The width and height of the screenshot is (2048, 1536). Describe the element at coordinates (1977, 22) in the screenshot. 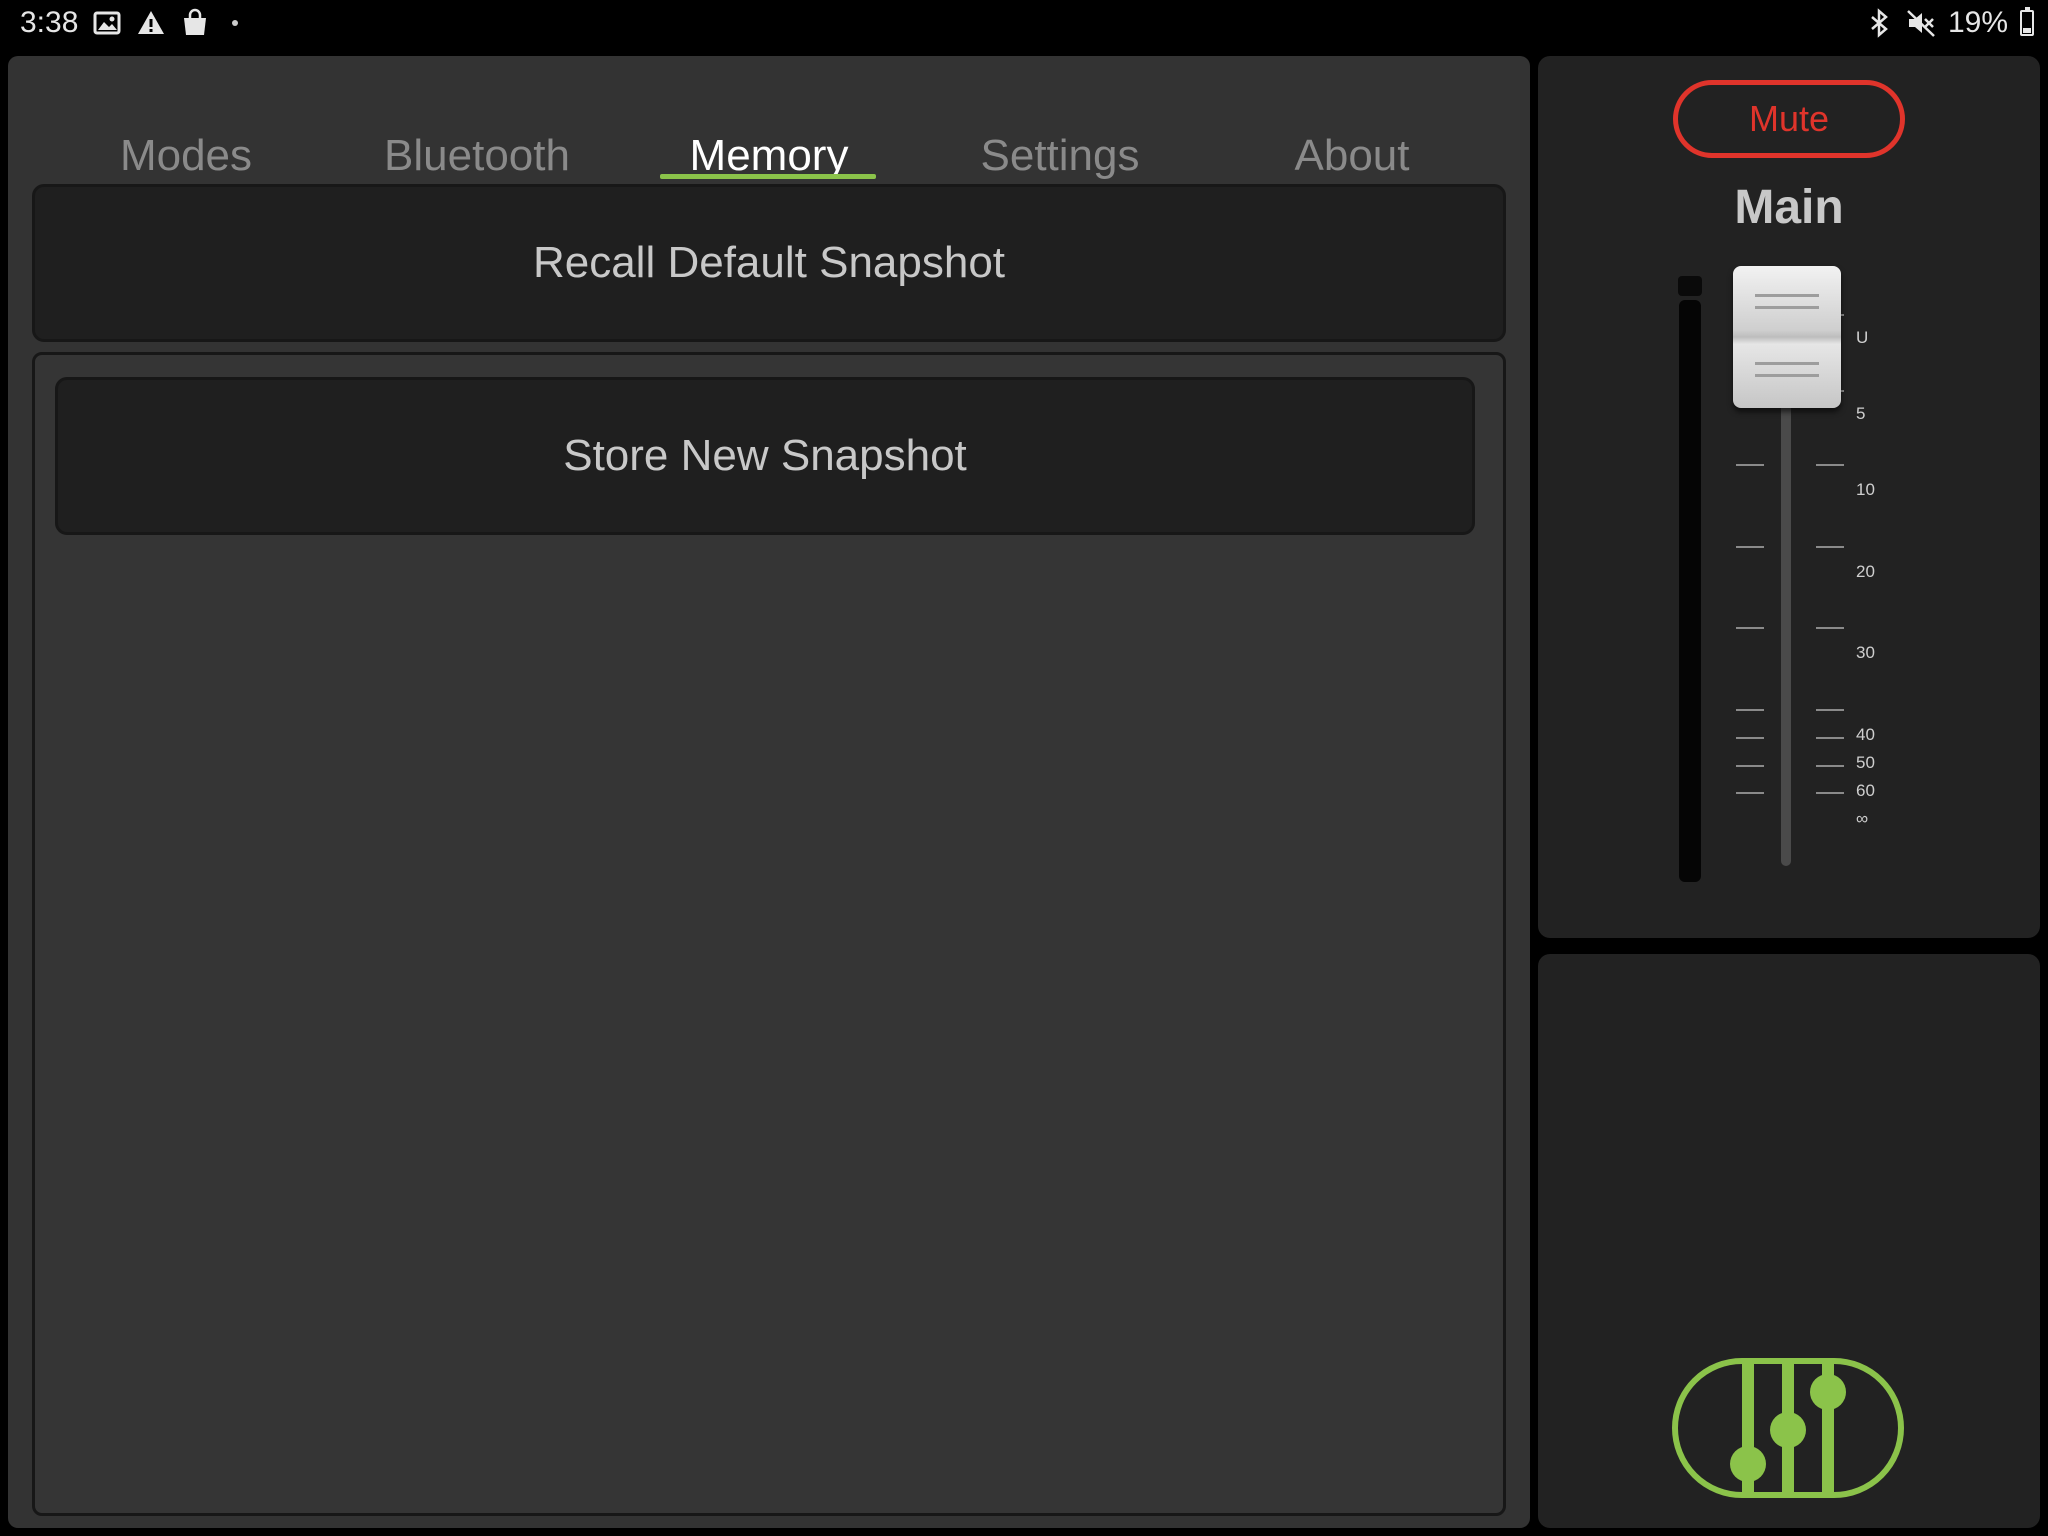

I see `battery-percent: 19%` at that location.